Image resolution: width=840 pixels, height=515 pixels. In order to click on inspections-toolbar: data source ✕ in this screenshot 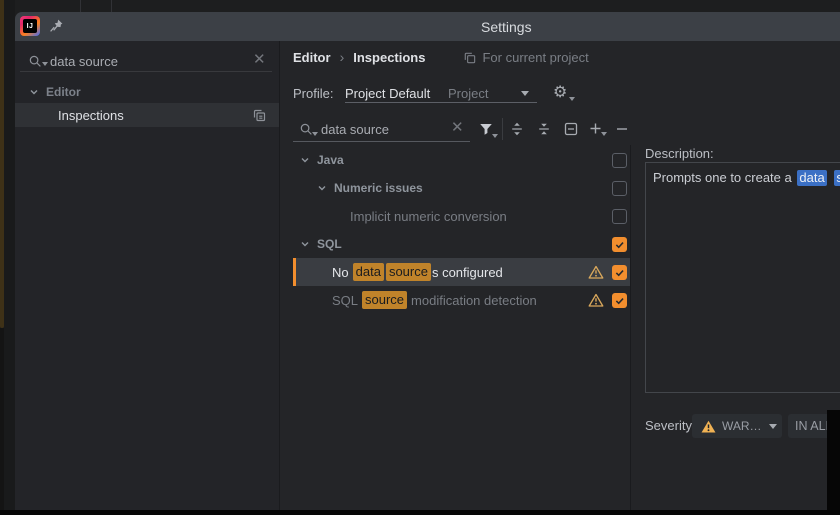, I will do `click(462, 129)`.